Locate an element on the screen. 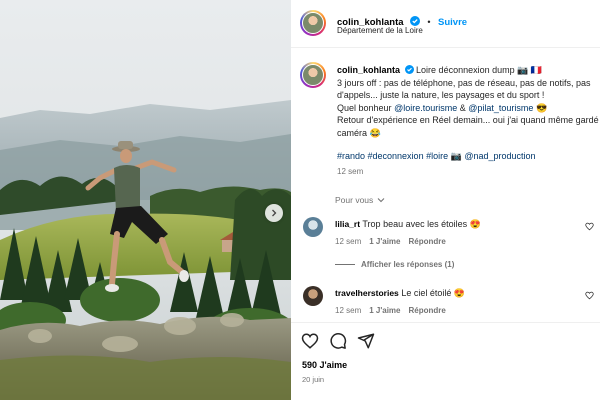 This screenshot has height=400, width=600. mention-link: @nad_production is located at coordinates (499, 156).